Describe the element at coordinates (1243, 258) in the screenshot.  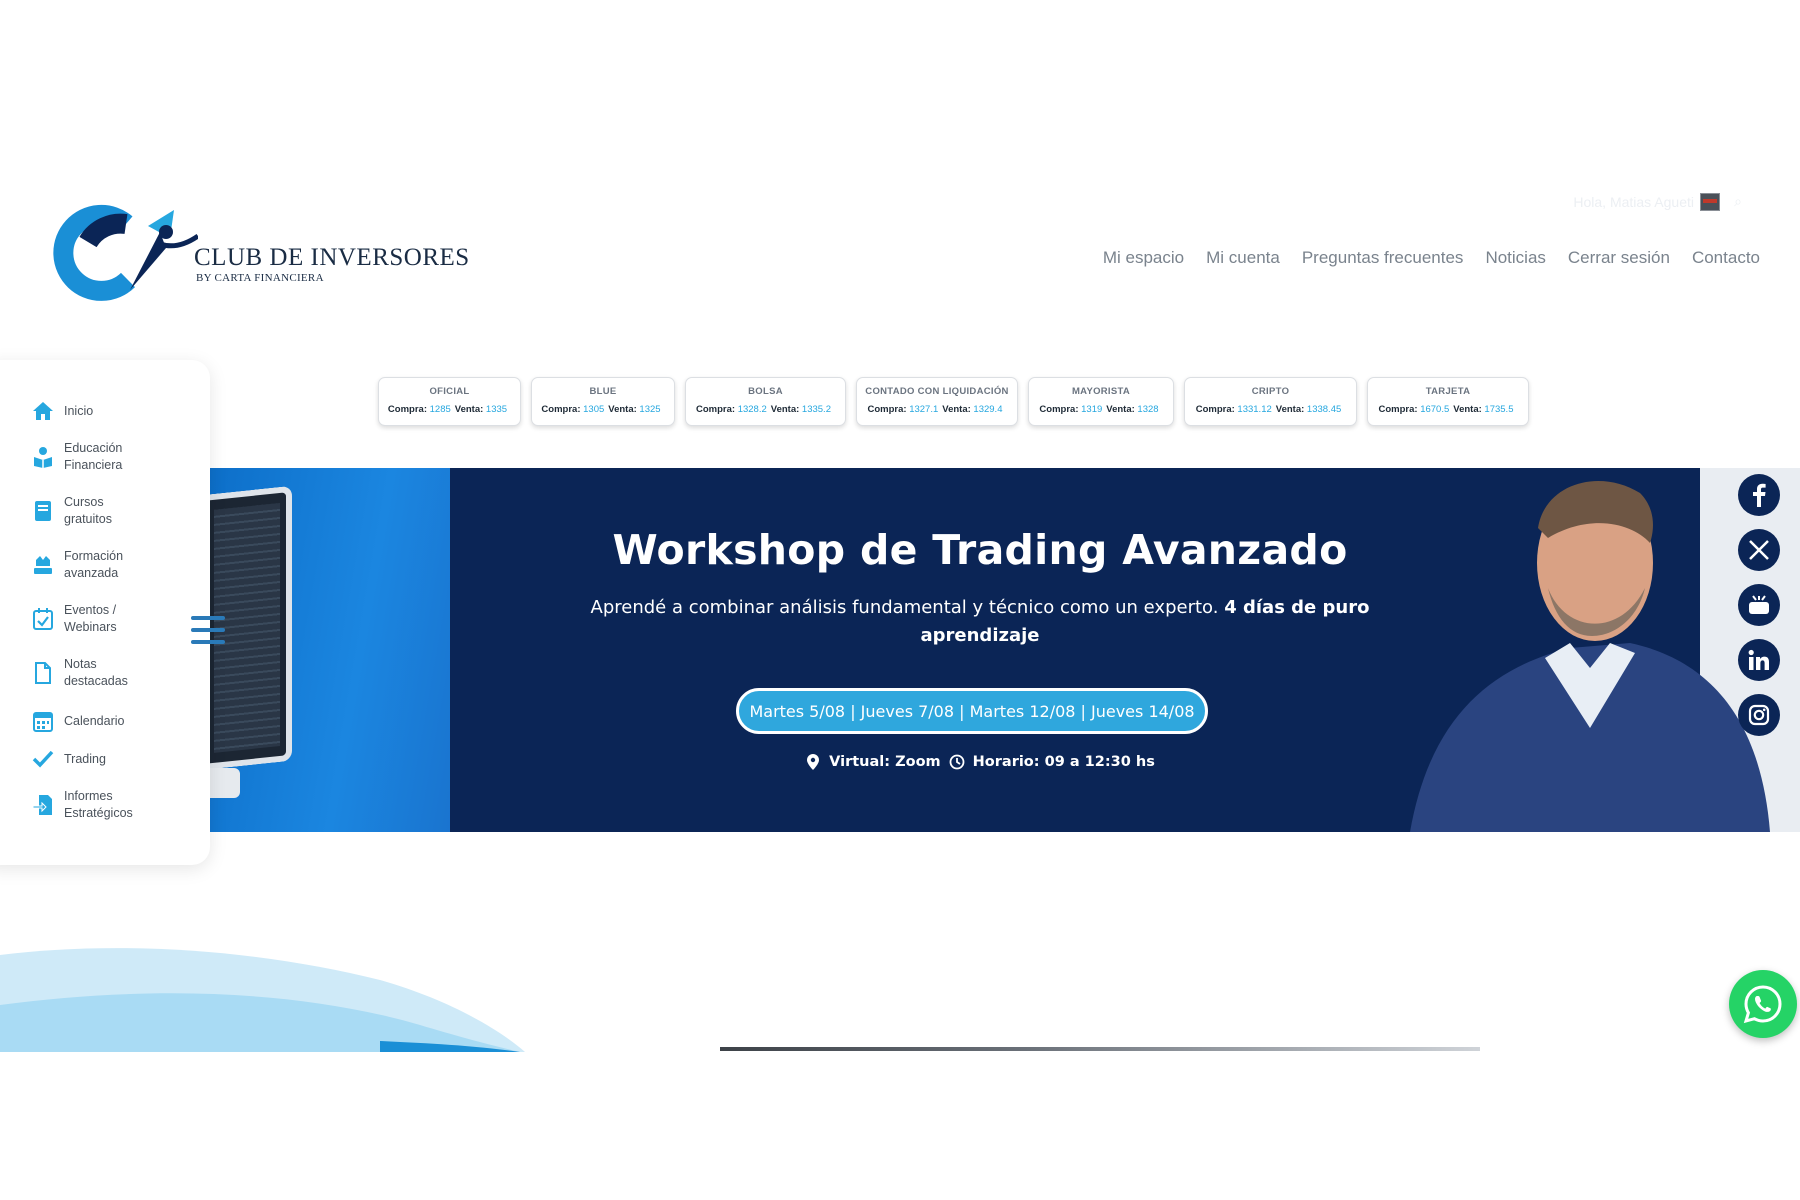
I see `nav-mi-cuenta: Mi cuenta` at that location.